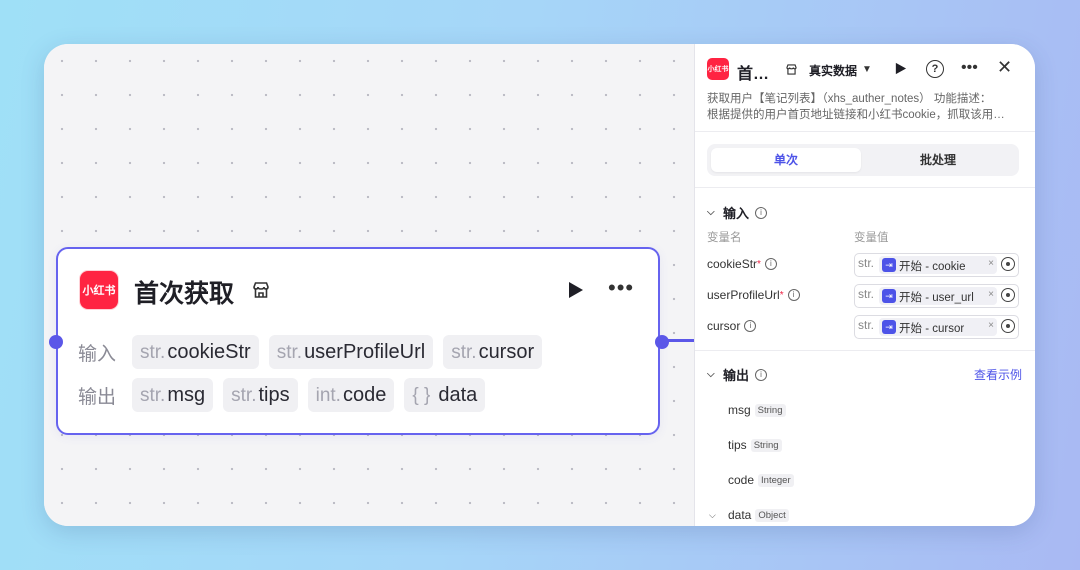  I want to click on variable-reference-tag: ⇥ 开始 - cursor ×, so click(938, 327).